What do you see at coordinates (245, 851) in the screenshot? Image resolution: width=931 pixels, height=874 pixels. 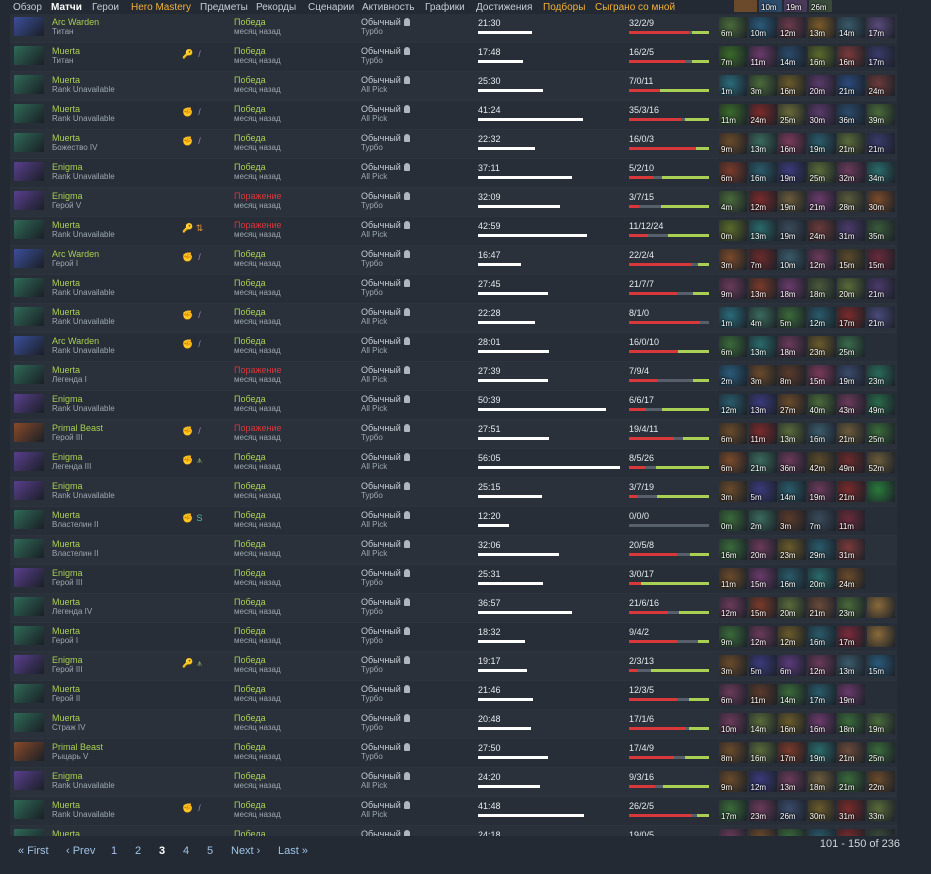 I see `next-page-link: Next ›` at bounding box center [245, 851].